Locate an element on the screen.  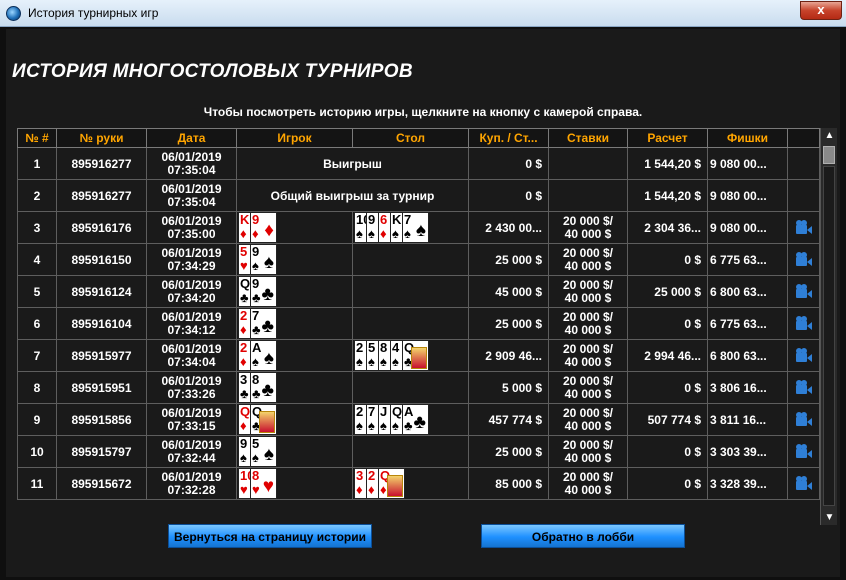
time-value: 07:32:28 is located at coordinates (191, 489).